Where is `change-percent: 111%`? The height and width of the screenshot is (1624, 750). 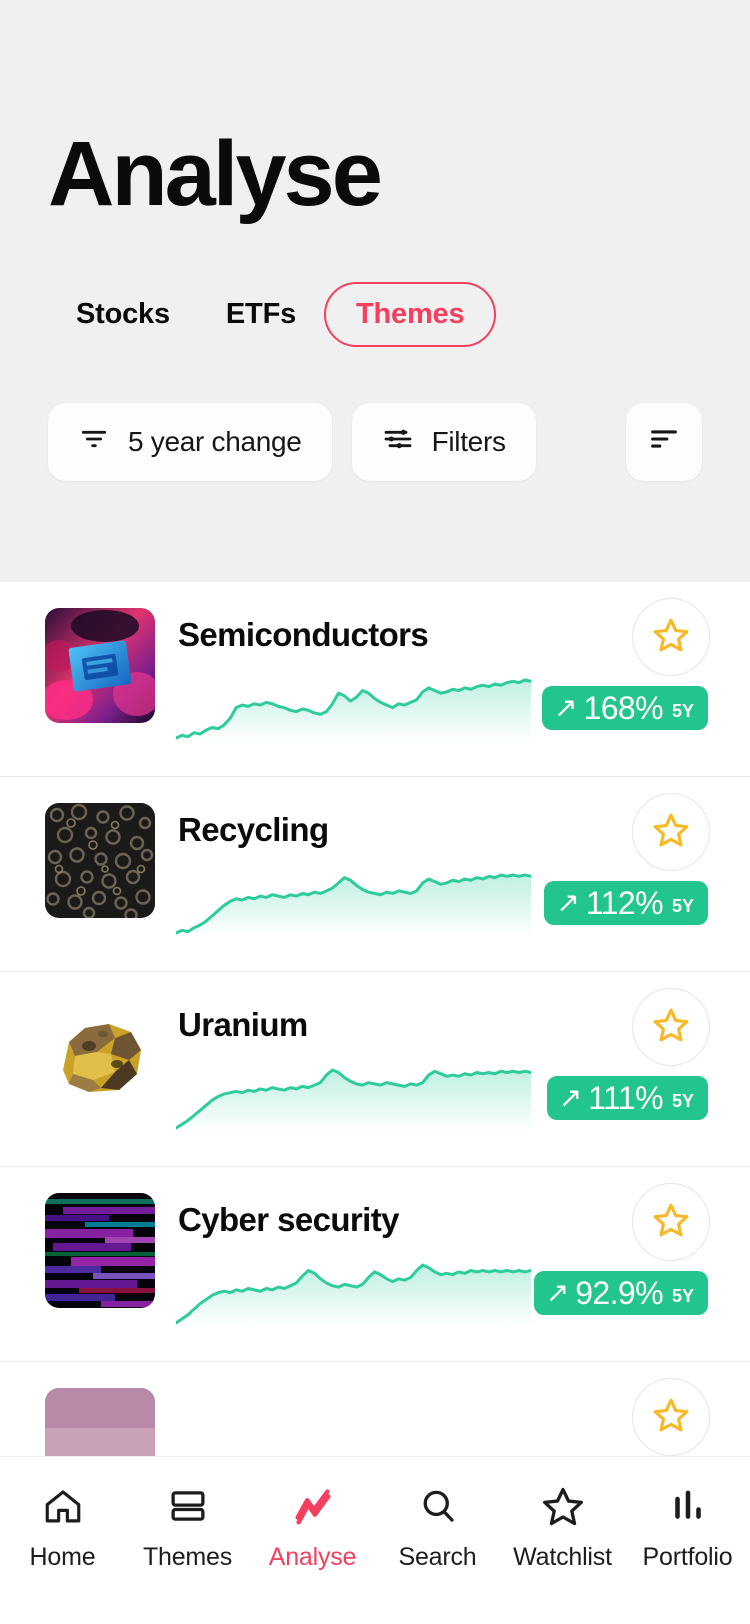
change-percent: 111% is located at coordinates (625, 1098).